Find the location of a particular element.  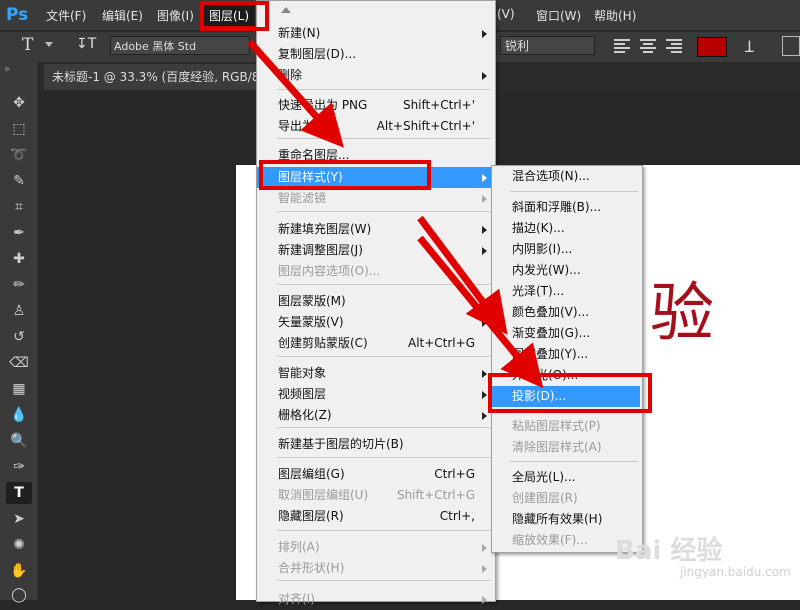

watermark-url: jingyan.baidu.com is located at coordinates (735, 572).